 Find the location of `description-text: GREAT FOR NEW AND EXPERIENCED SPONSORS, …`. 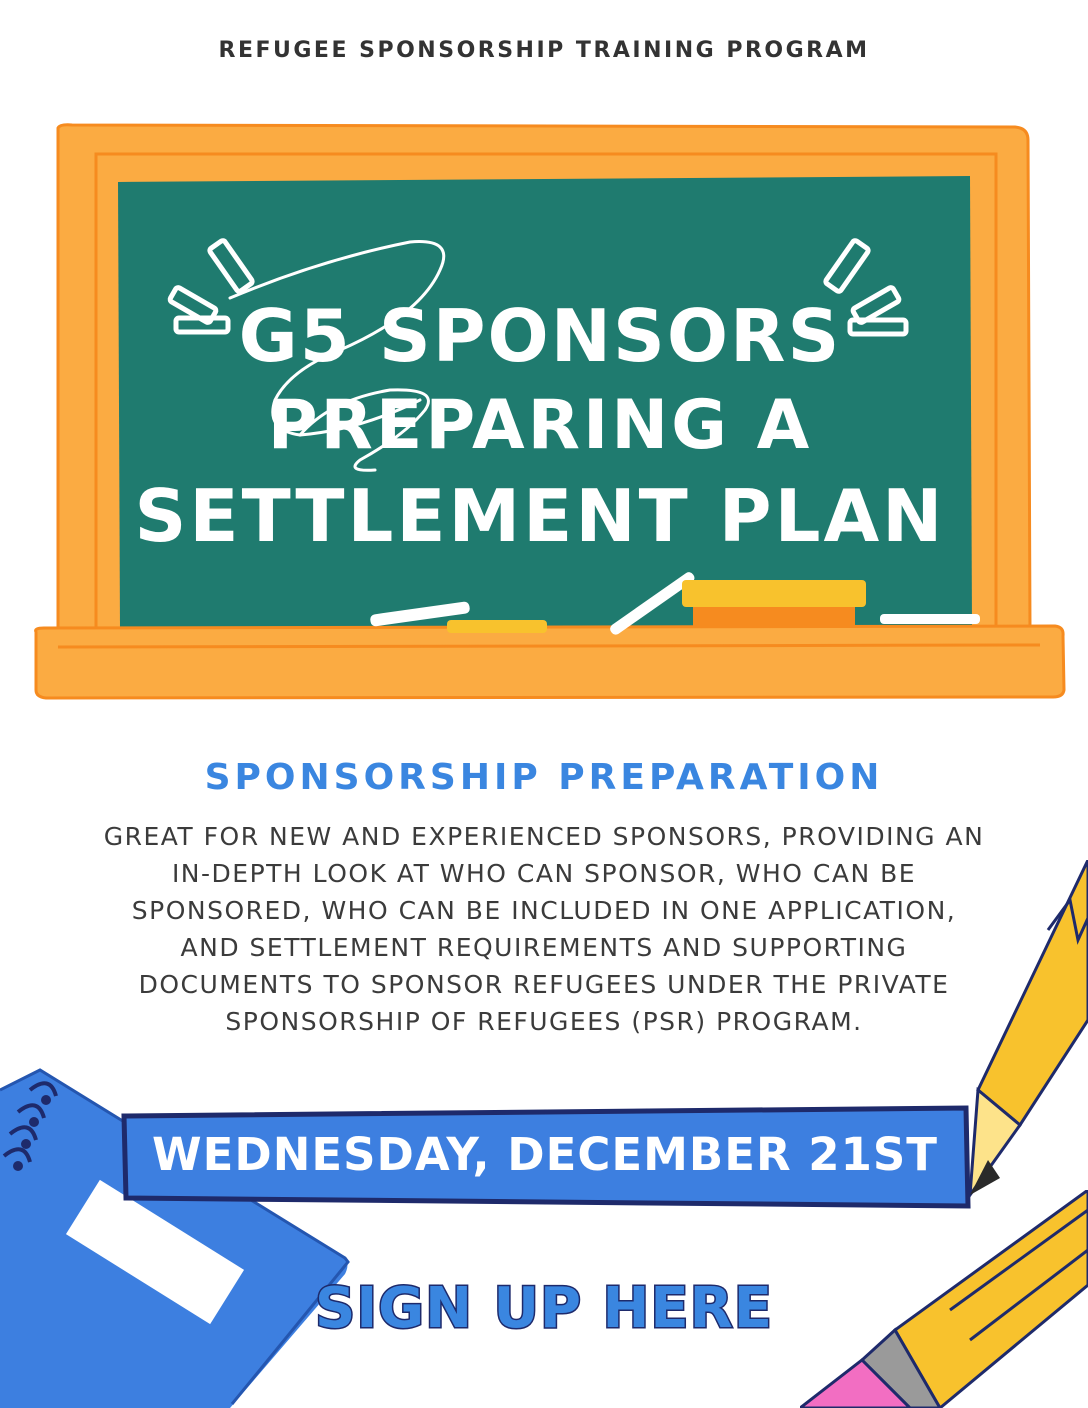

description-text: GREAT FOR NEW AND EXPERIENCED SPONSORS, … is located at coordinates (544, 929).